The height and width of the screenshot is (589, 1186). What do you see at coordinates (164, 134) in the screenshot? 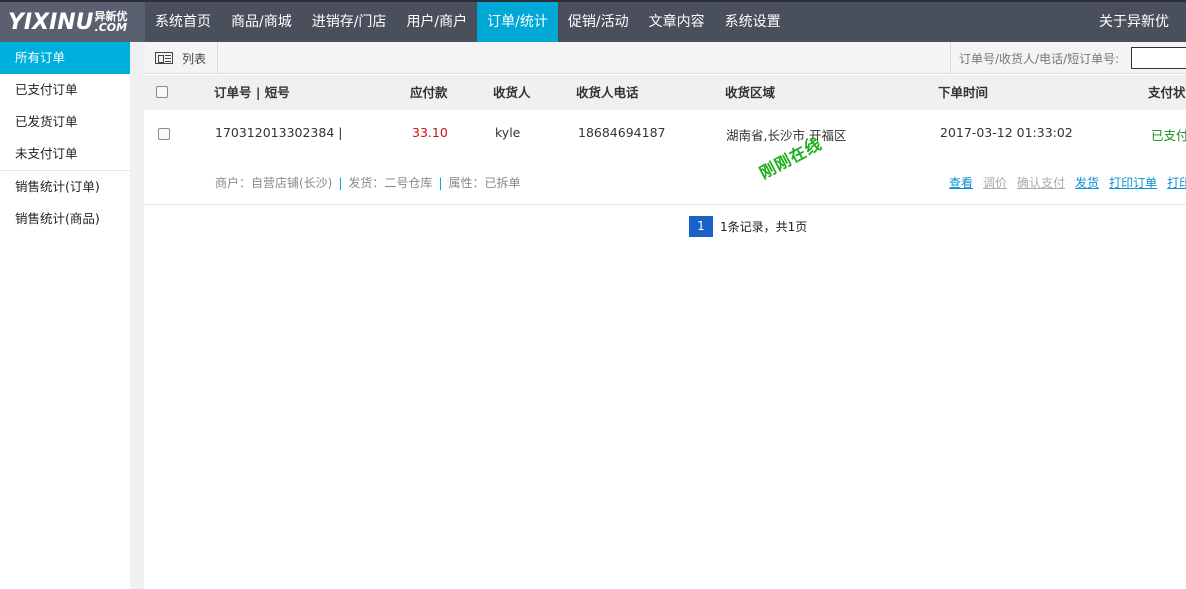
I see `row-checkbox` at bounding box center [164, 134].